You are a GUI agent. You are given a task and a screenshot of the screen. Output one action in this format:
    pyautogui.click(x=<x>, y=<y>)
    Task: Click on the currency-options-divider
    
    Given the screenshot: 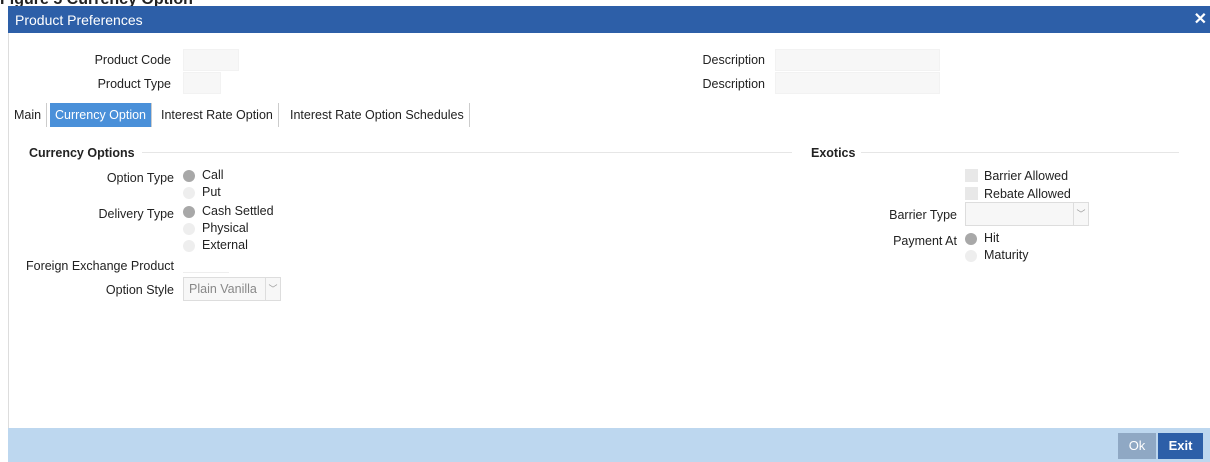 What is the action you would take?
    pyautogui.click(x=467, y=152)
    